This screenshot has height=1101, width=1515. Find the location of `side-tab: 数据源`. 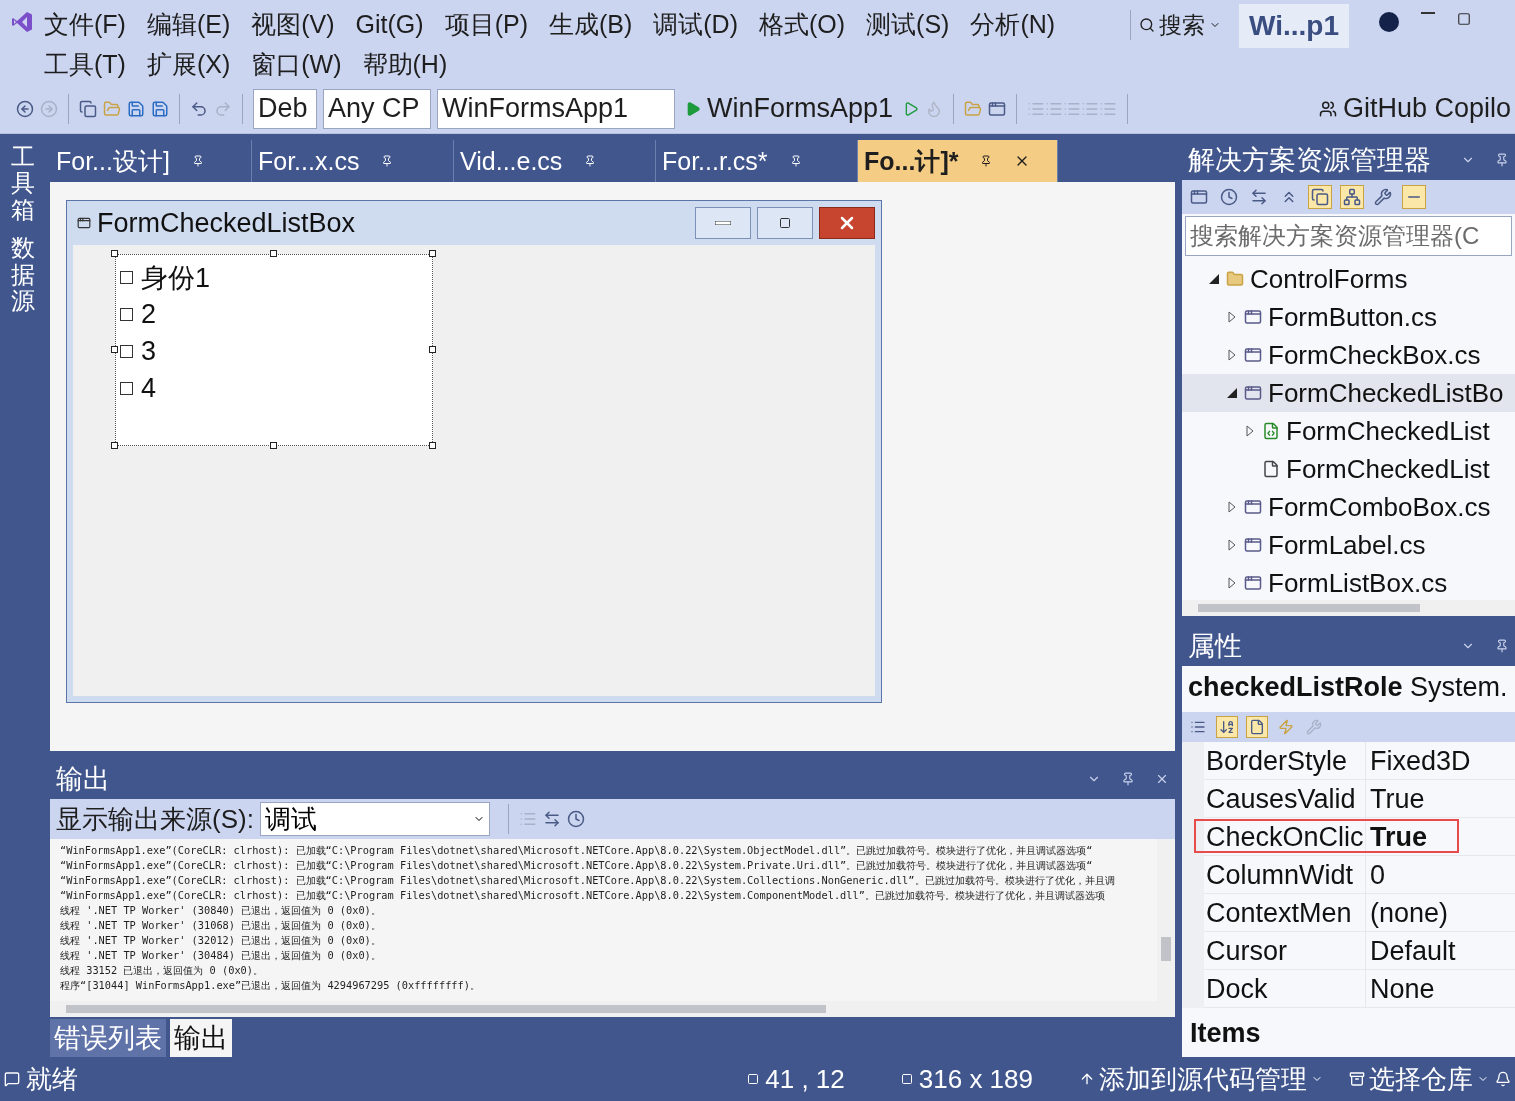

side-tab: 数据源 is located at coordinates (23, 275).